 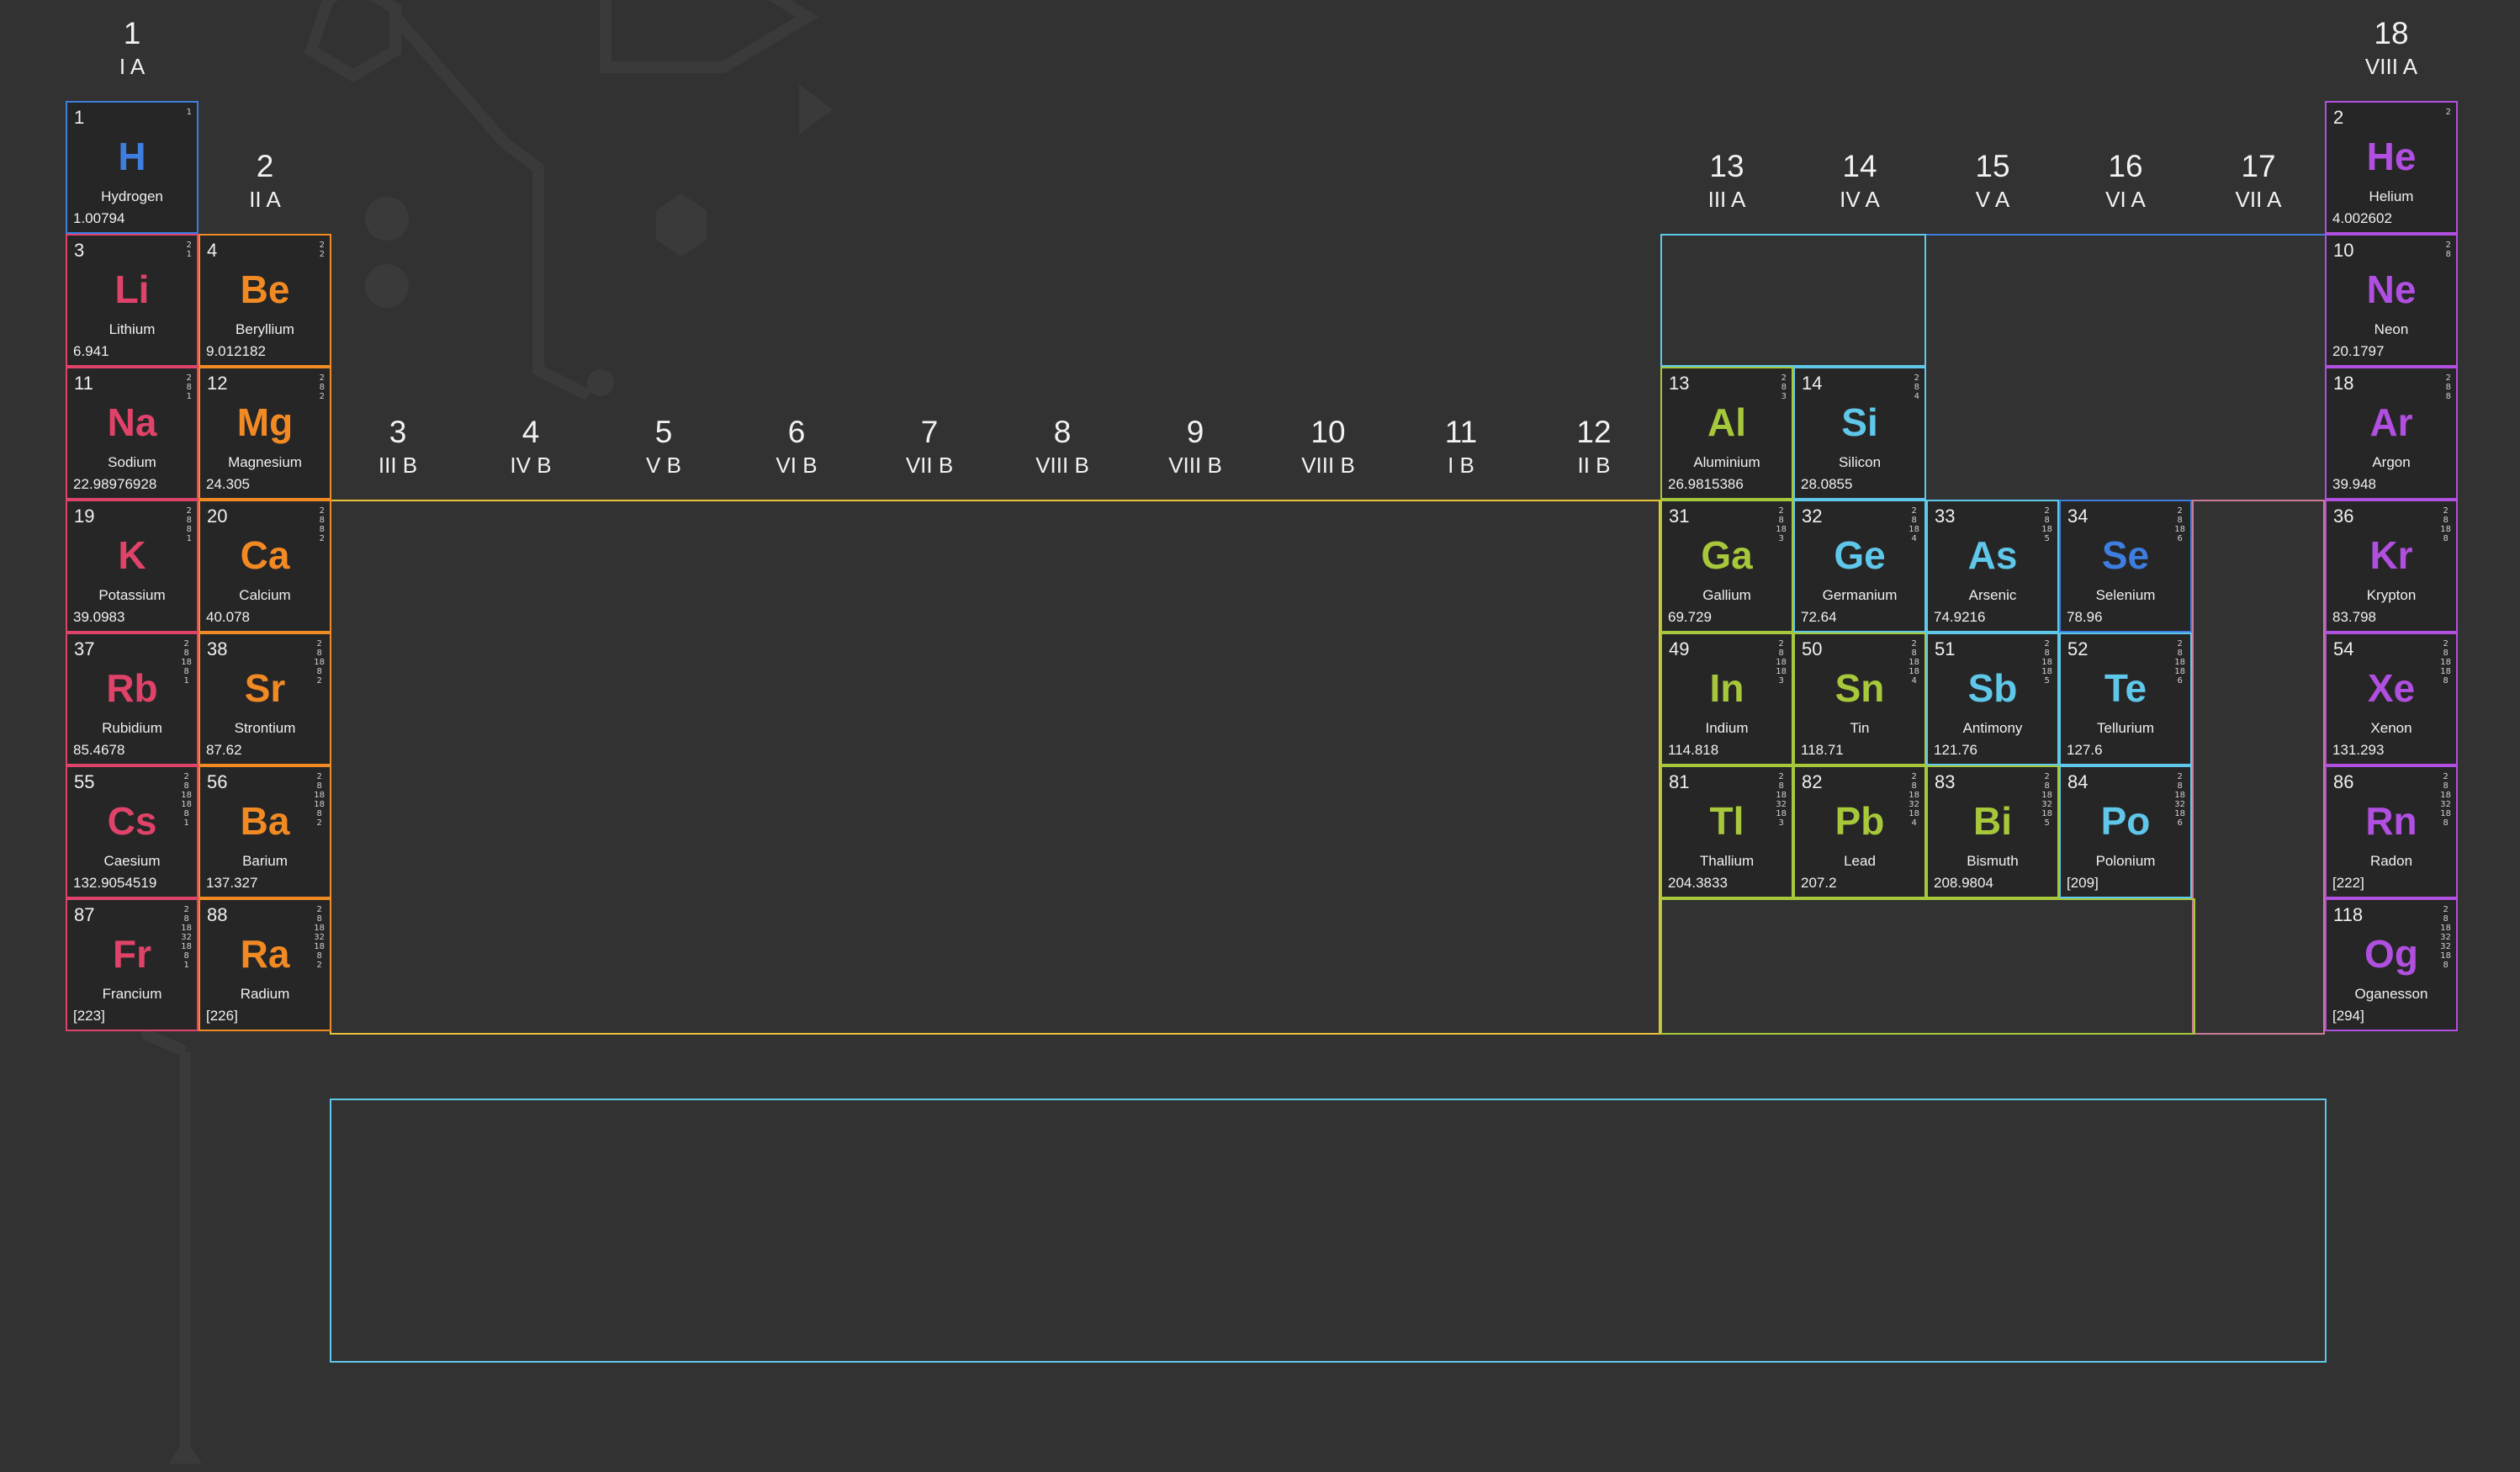 What do you see at coordinates (2448, 250) in the screenshot?
I see `electron-shells: 2 8` at bounding box center [2448, 250].